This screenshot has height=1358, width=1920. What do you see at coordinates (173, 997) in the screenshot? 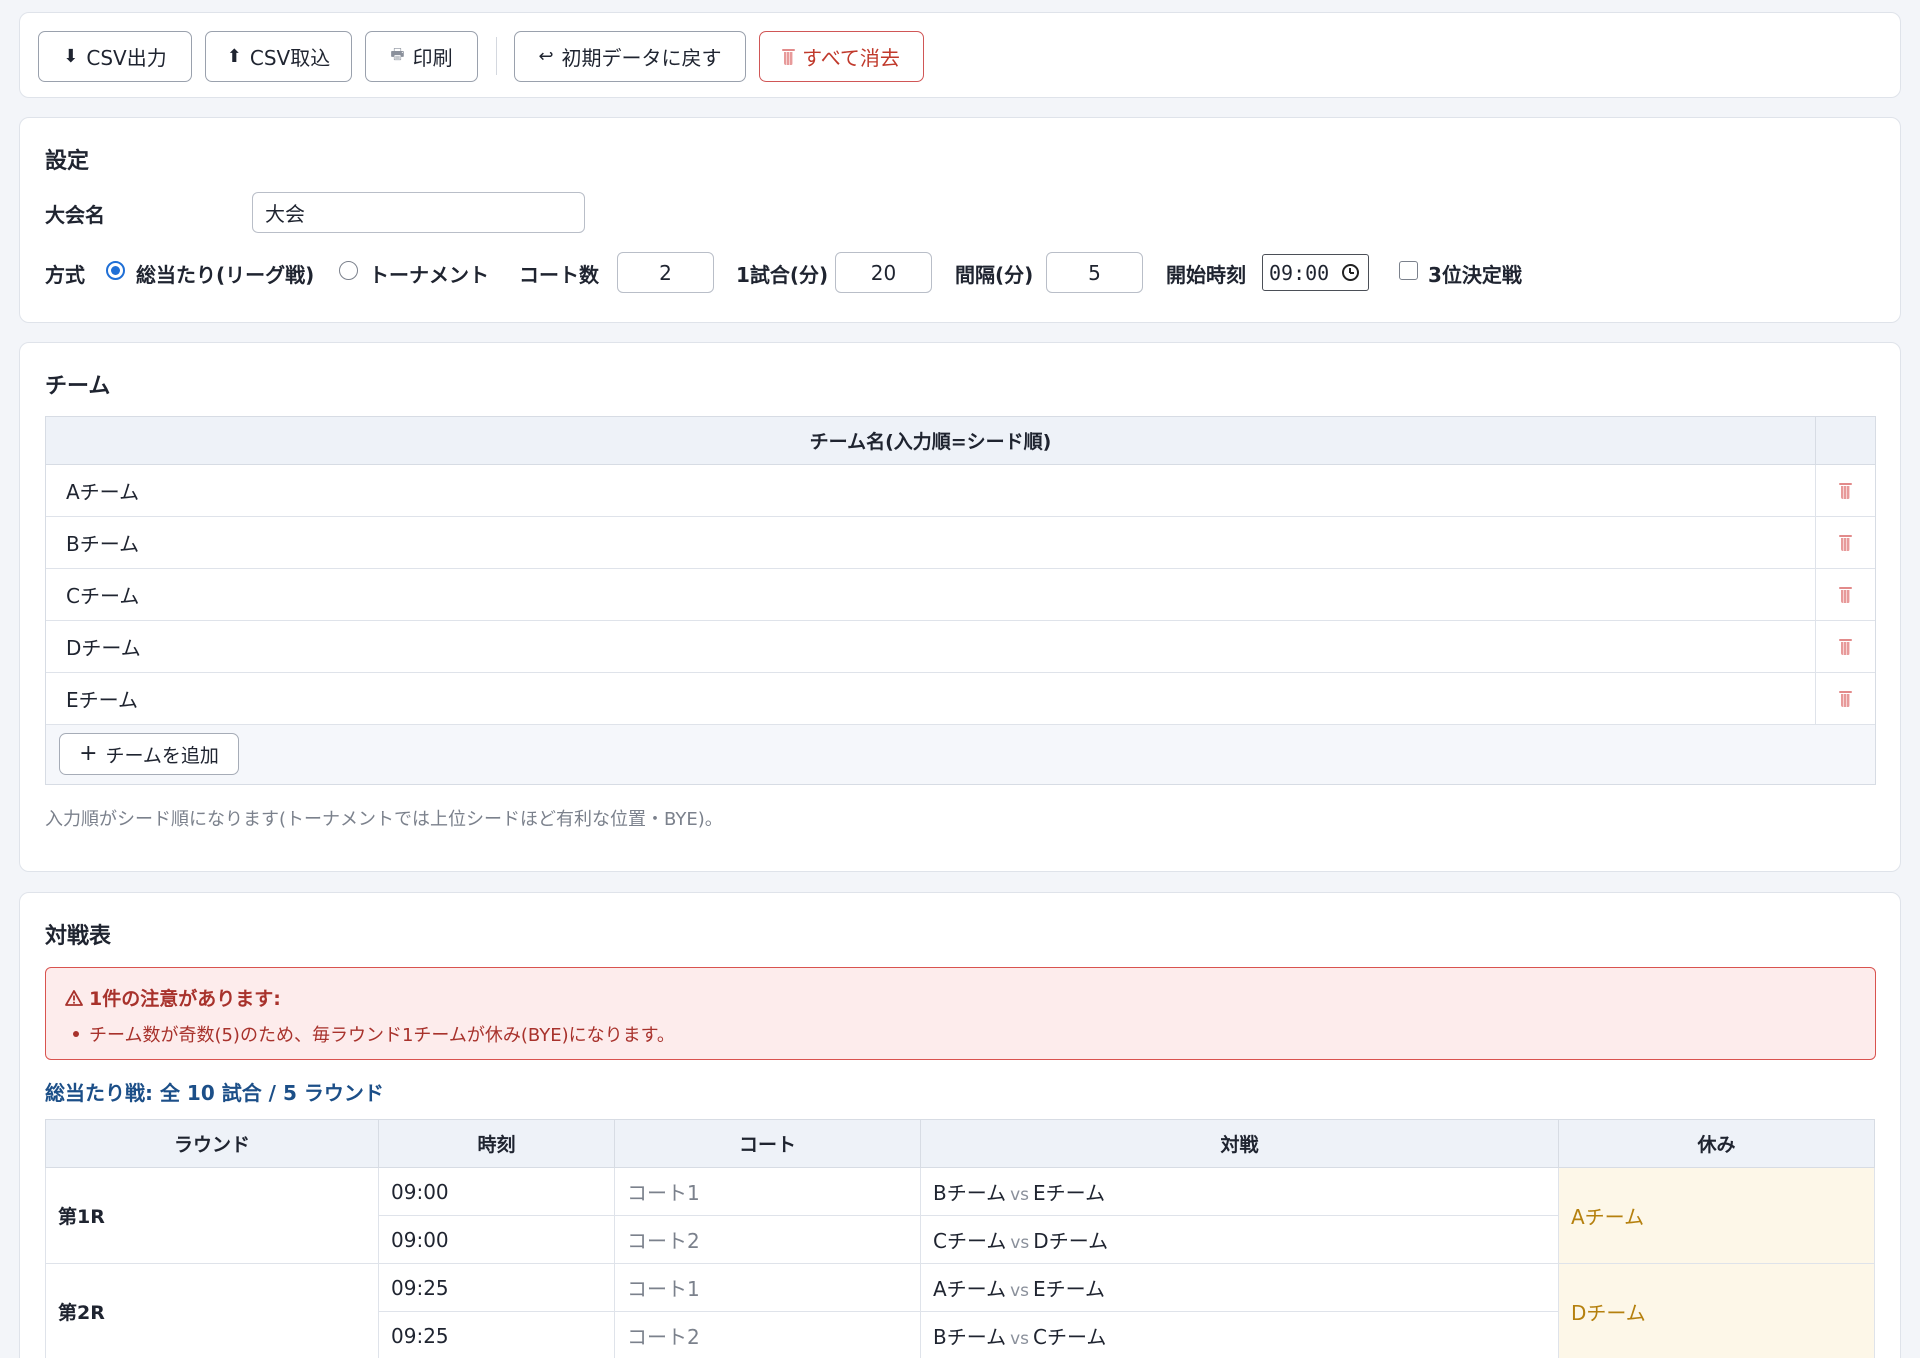
I see `warning-title: 1件の注意があります:` at bounding box center [173, 997].